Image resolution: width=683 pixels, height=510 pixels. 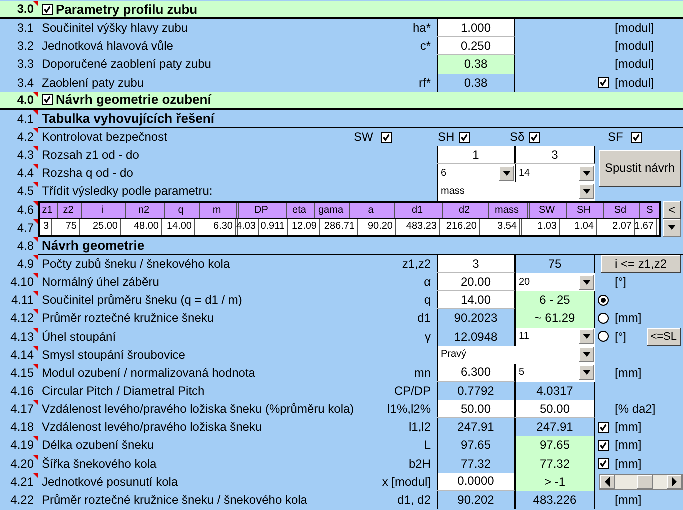 What do you see at coordinates (25, 83) in the screenshot?
I see `row-number: 3.4` at bounding box center [25, 83].